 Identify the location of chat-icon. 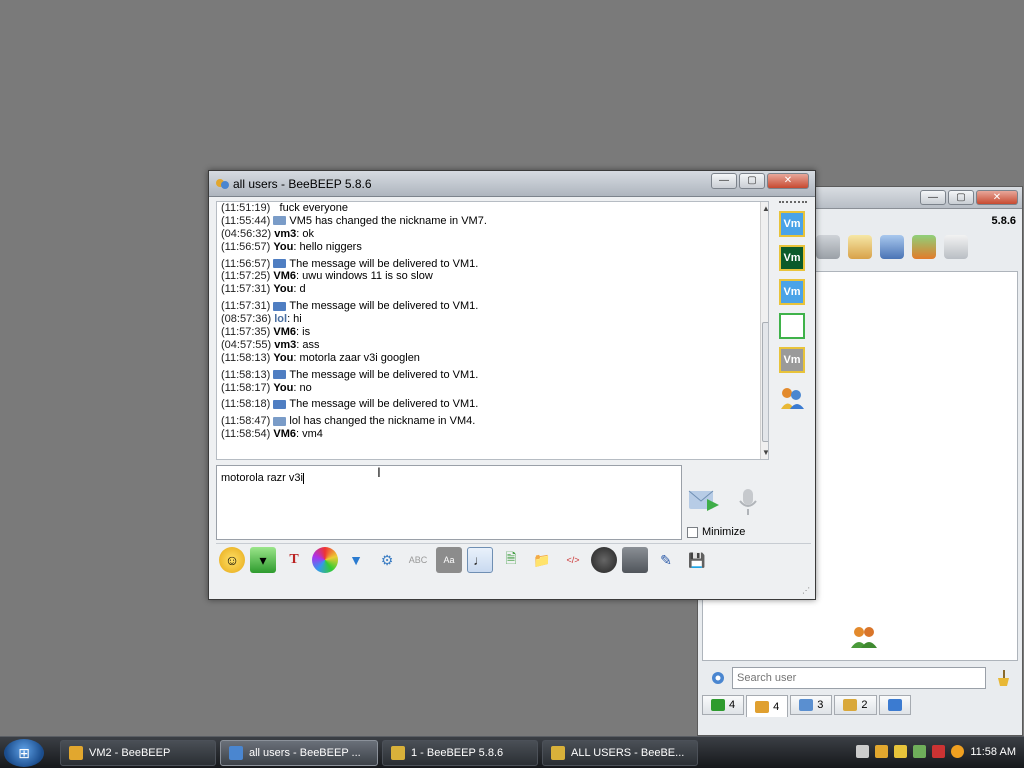
(828, 247).